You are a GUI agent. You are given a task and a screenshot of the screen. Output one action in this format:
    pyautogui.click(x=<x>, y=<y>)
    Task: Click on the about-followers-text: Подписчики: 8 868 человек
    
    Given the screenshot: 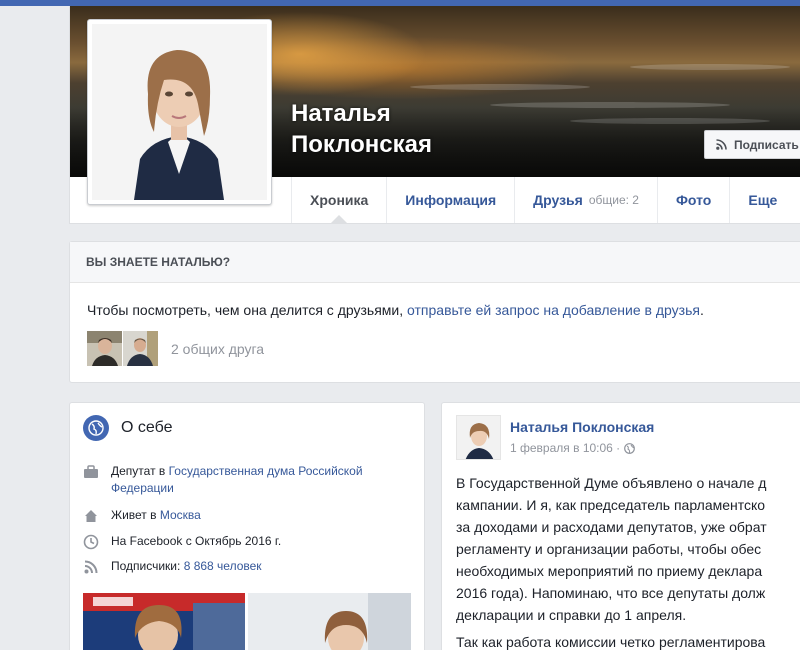 What is the action you would take?
    pyautogui.click(x=261, y=566)
    